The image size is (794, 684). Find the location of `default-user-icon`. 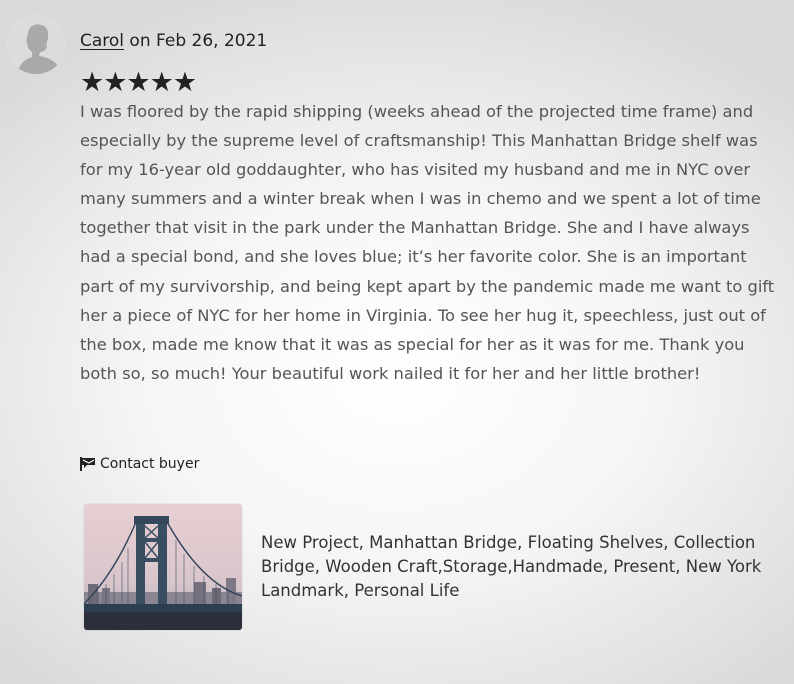

default-user-icon is located at coordinates (36, 44).